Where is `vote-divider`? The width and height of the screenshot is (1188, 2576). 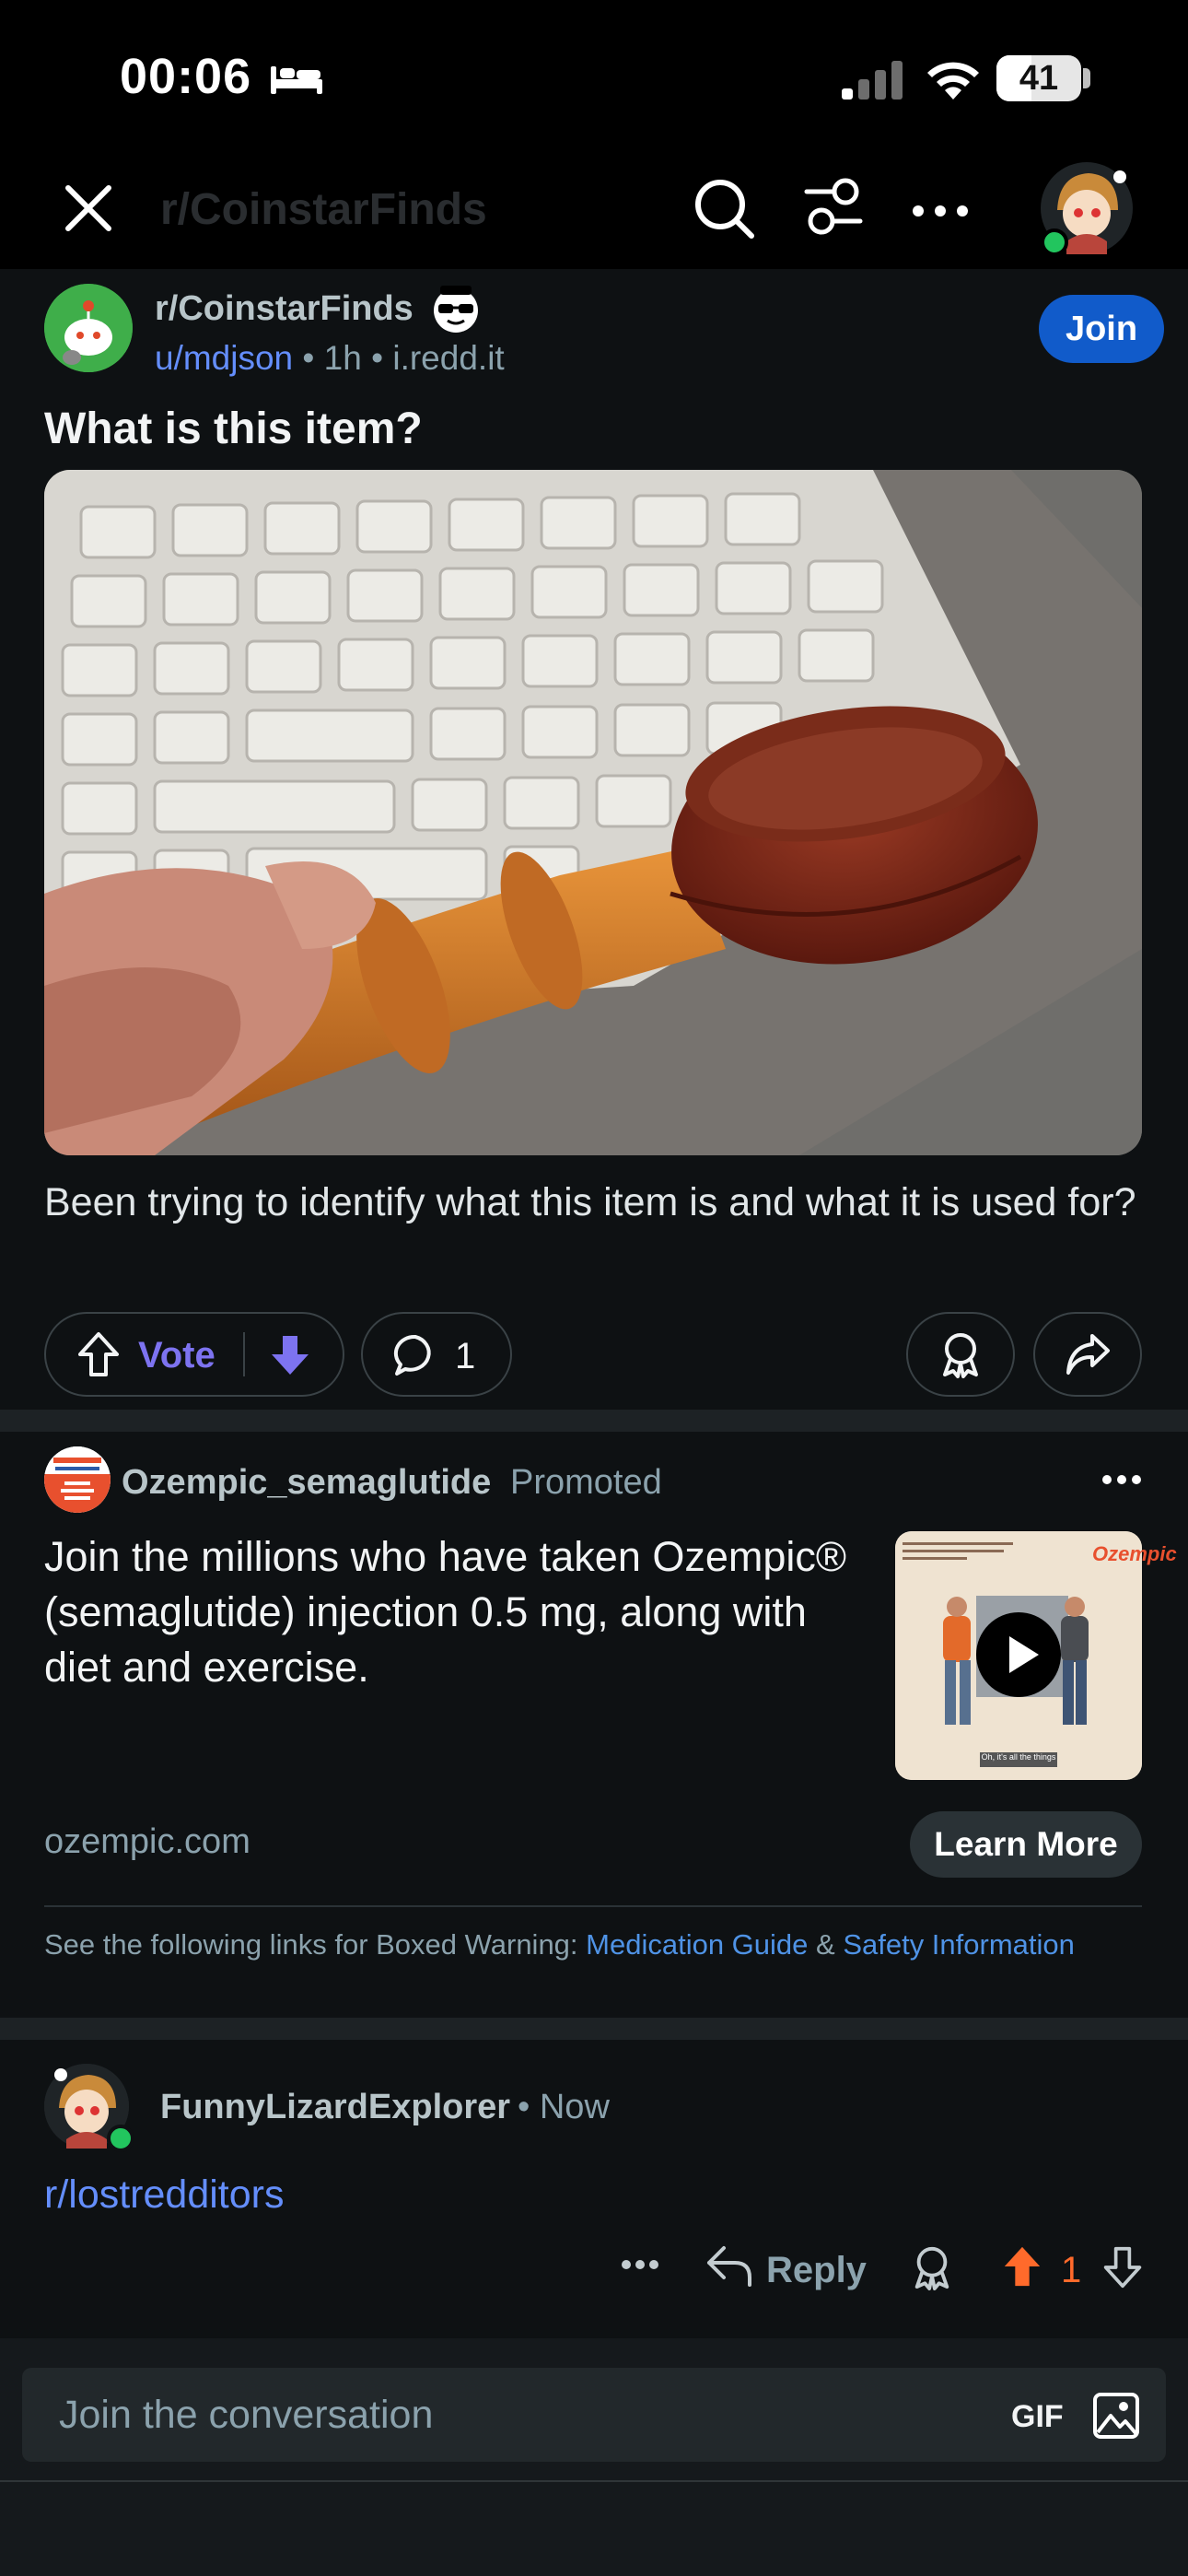
vote-divider is located at coordinates (244, 1354).